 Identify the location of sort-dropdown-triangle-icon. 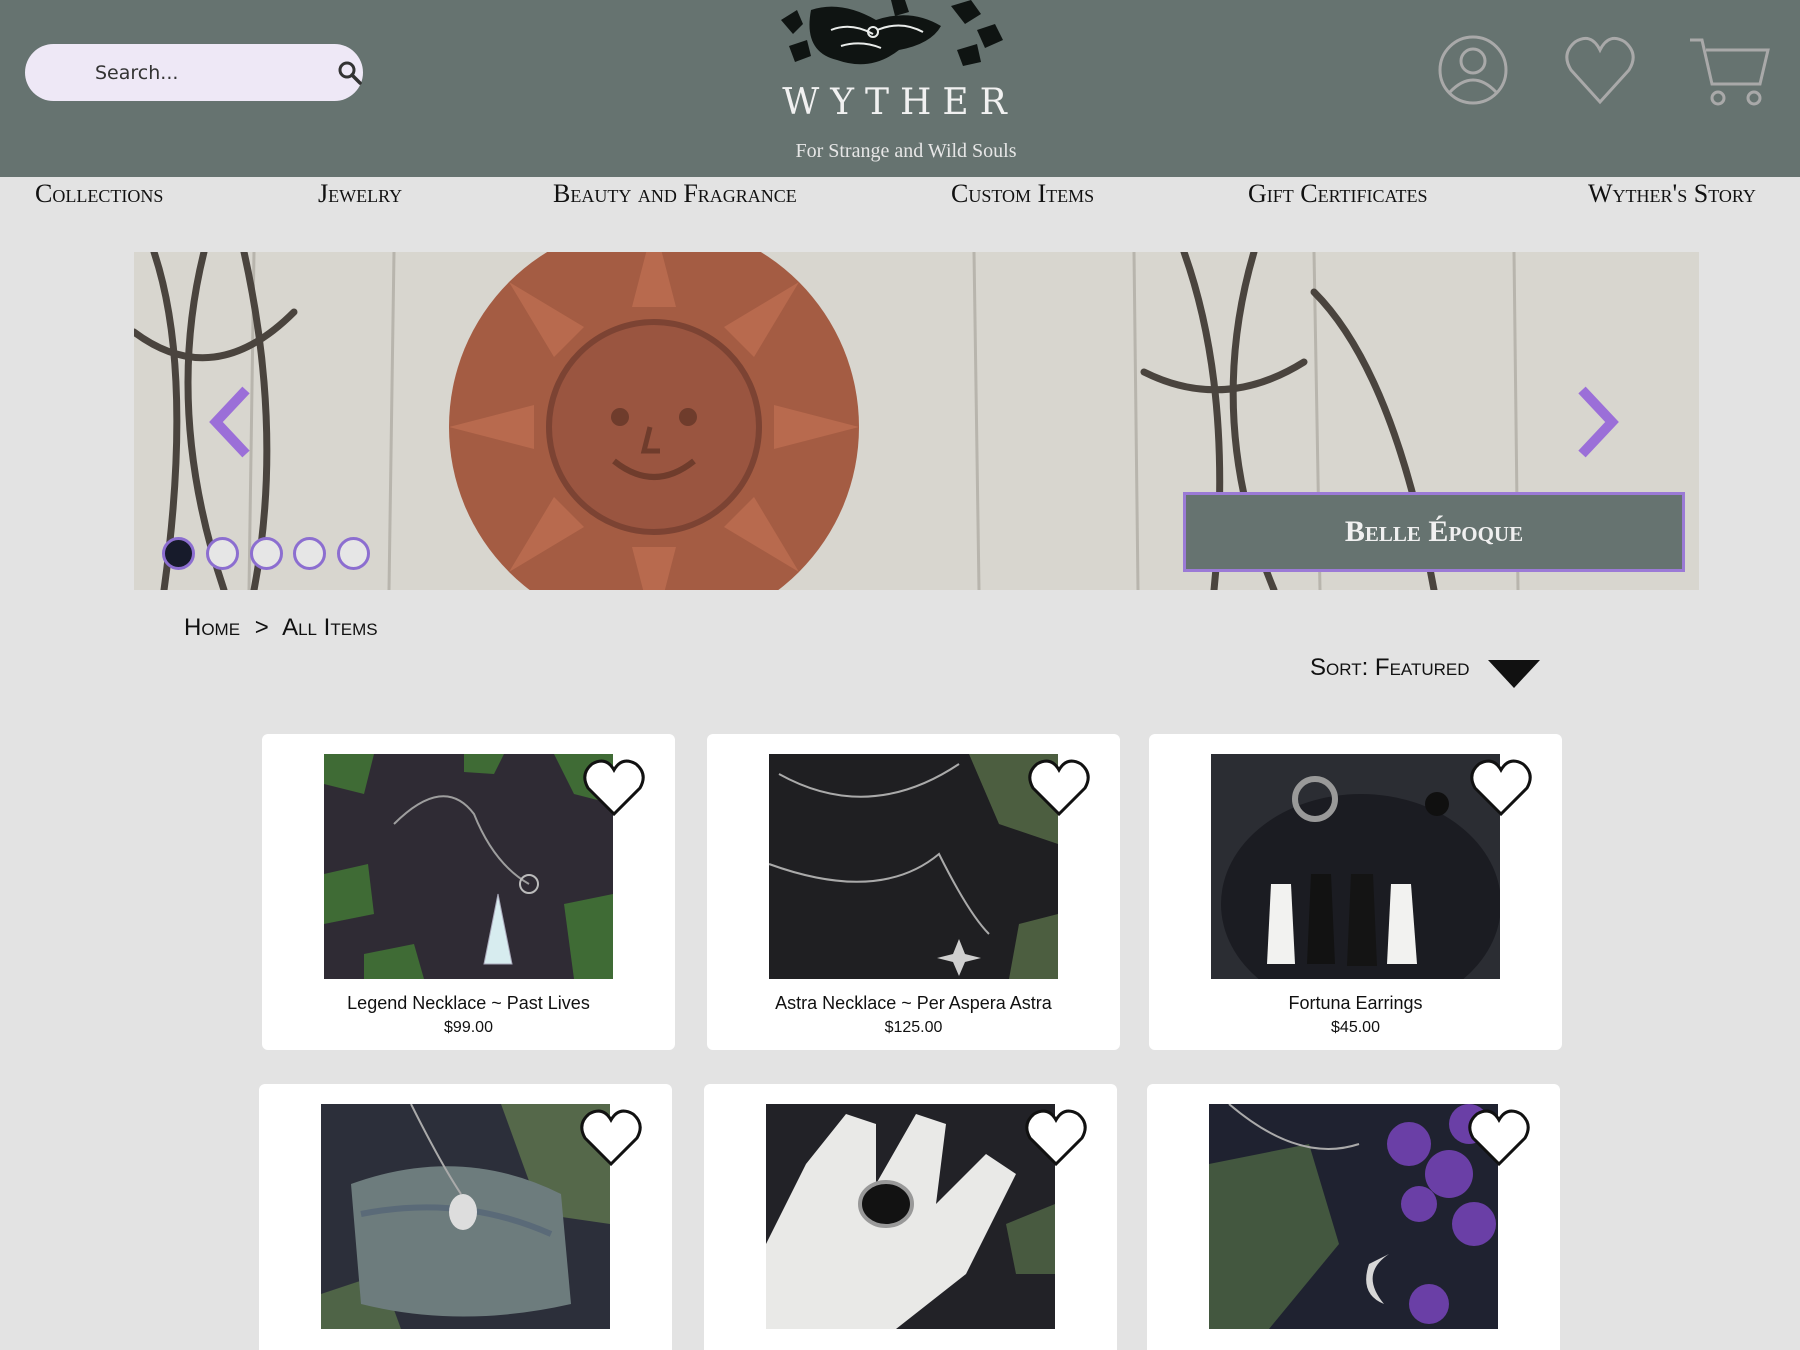
(1514, 674).